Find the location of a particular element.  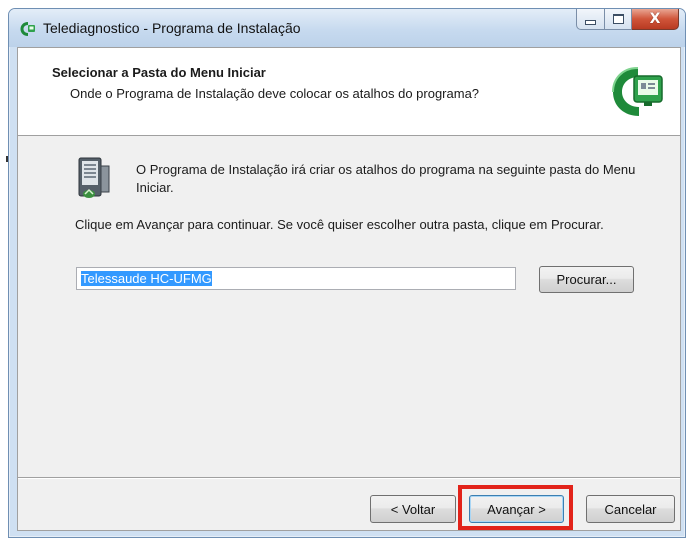

next-button: Avançar > is located at coordinates (516, 509).